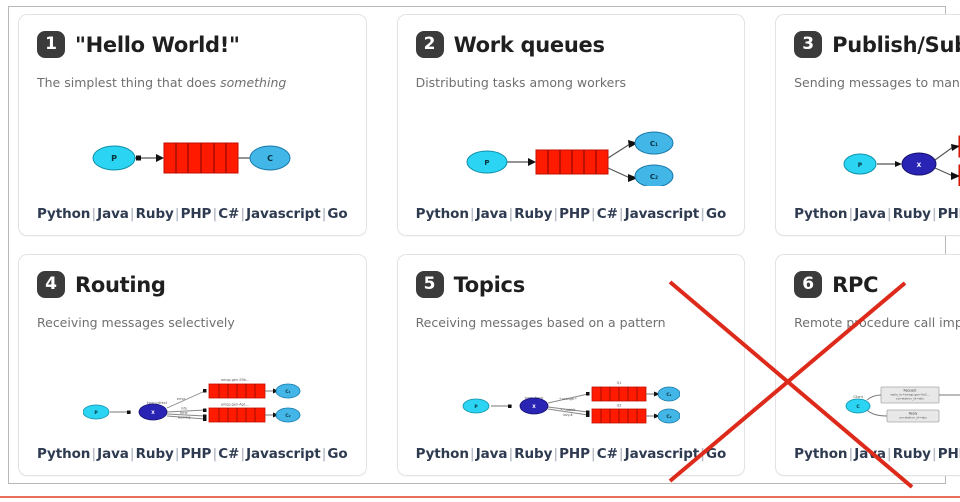  What do you see at coordinates (568, 415) in the screenshot?
I see `svg-text: lazy.#` at bounding box center [568, 415].